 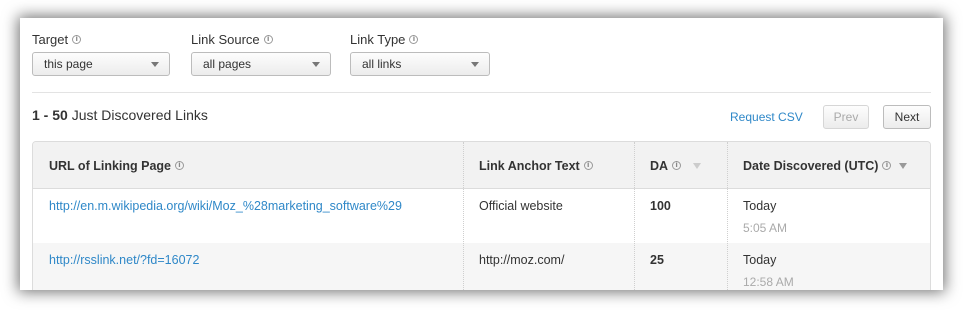 What do you see at coordinates (766, 117) in the screenshot?
I see `request-csv-link: Request CSV` at bounding box center [766, 117].